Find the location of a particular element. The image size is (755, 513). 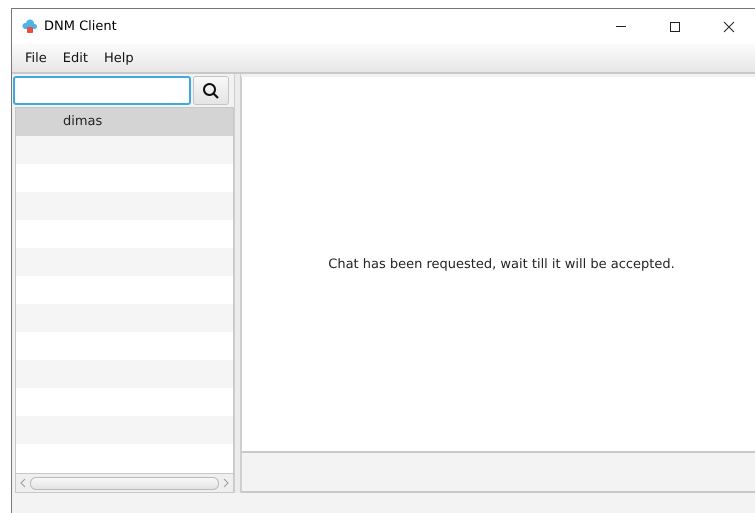

scroll-left-icon is located at coordinates (23, 483).